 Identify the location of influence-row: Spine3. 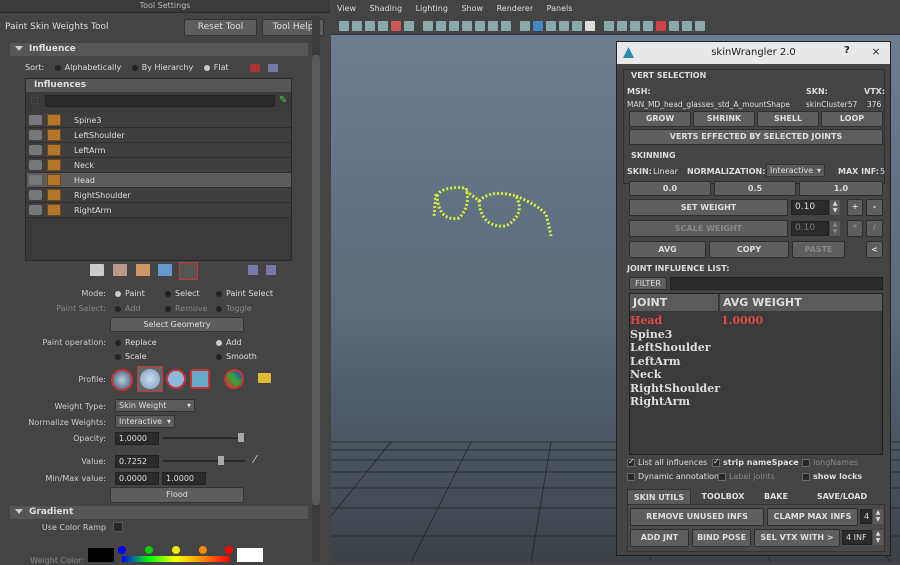
(159, 120).